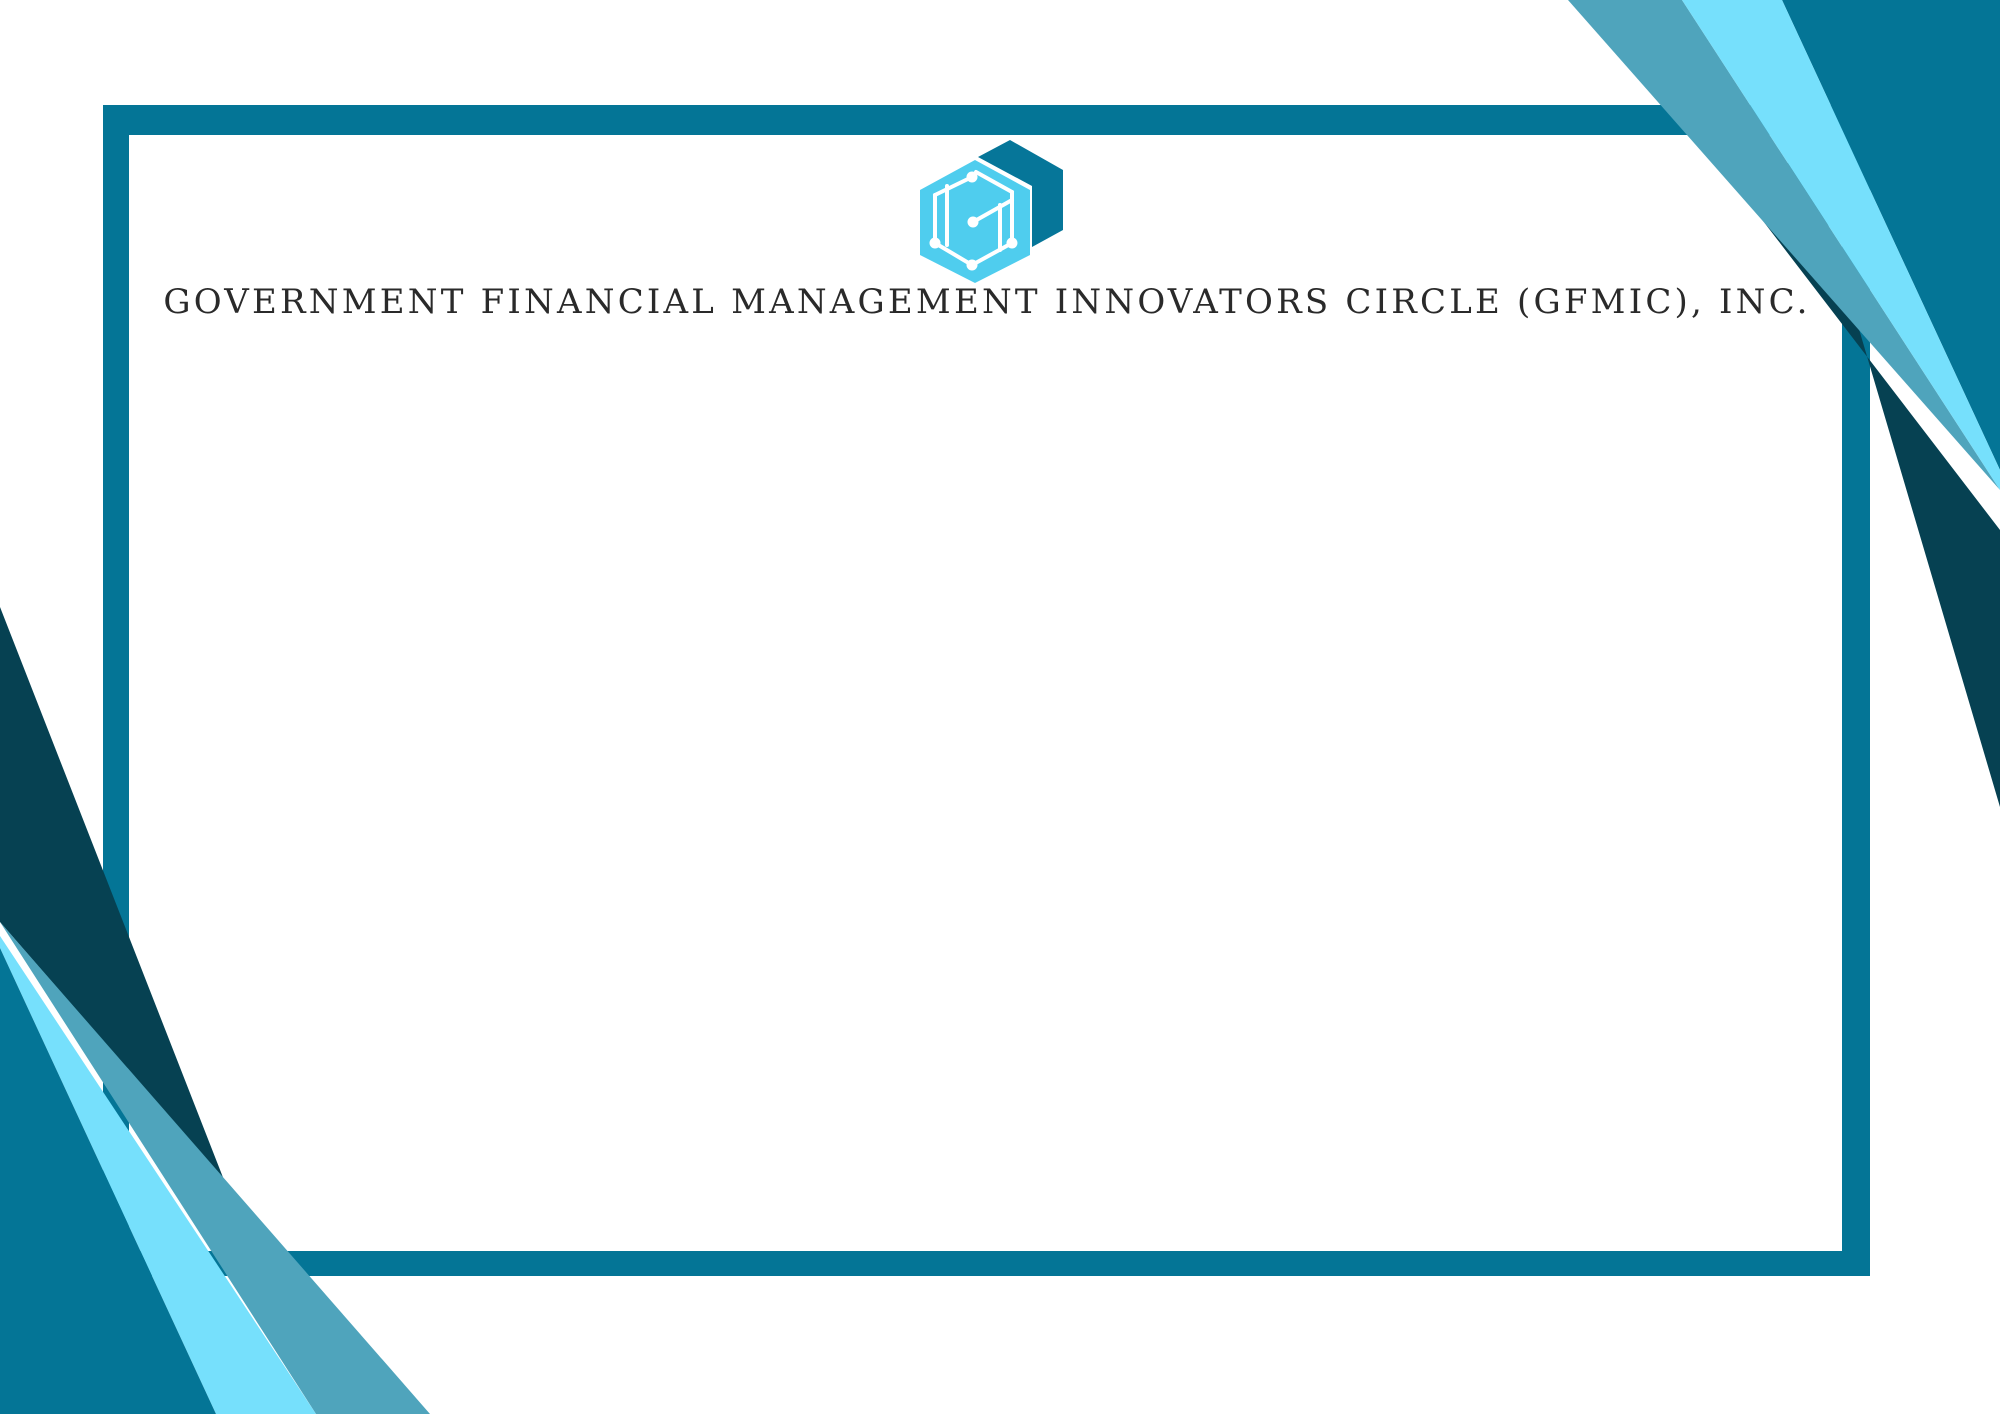  Describe the element at coordinates (991, 211) in the screenshot. I see `hexagon-circuit-logo-icon` at that location.